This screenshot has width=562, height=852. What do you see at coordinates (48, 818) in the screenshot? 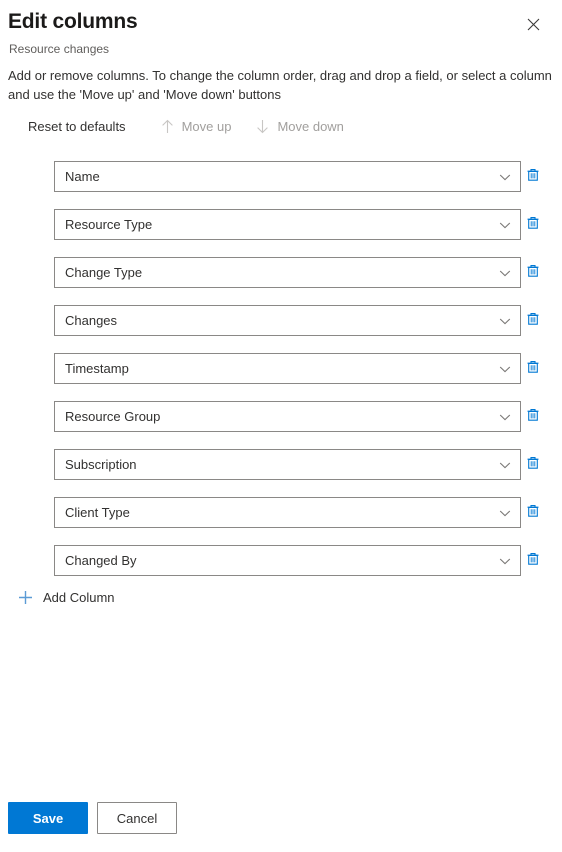
I see `save-button: Save` at bounding box center [48, 818].